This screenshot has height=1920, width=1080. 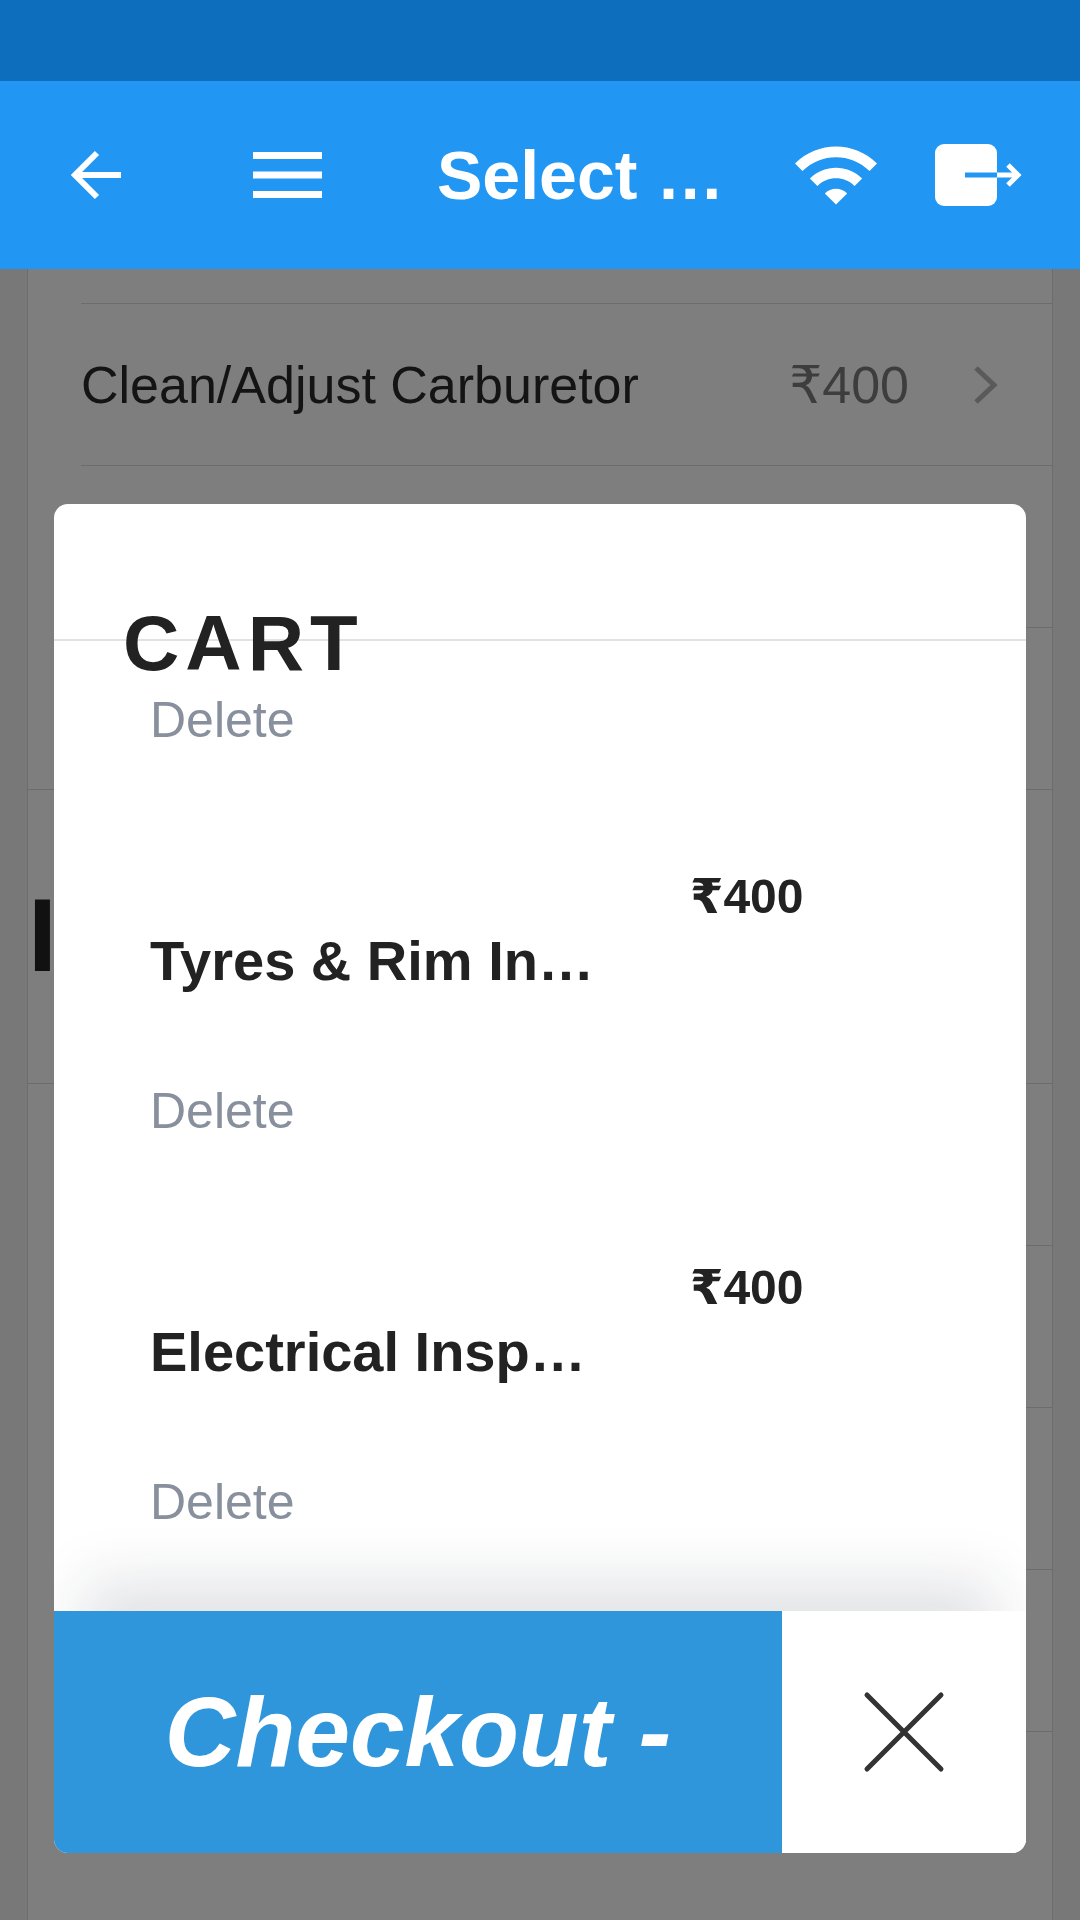 I want to click on cart-title: CART, so click(x=243, y=643).